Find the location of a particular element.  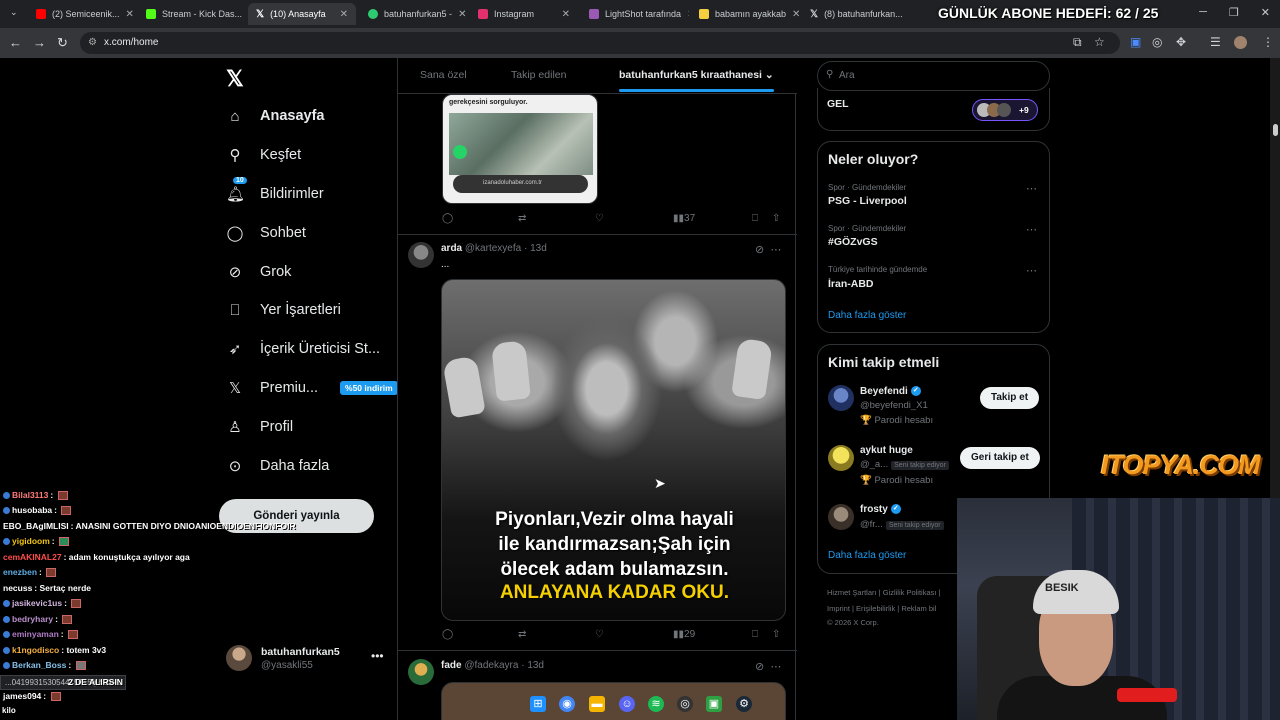

nav-more: ⊙ Daha fazla is located at coordinates (278, 466).